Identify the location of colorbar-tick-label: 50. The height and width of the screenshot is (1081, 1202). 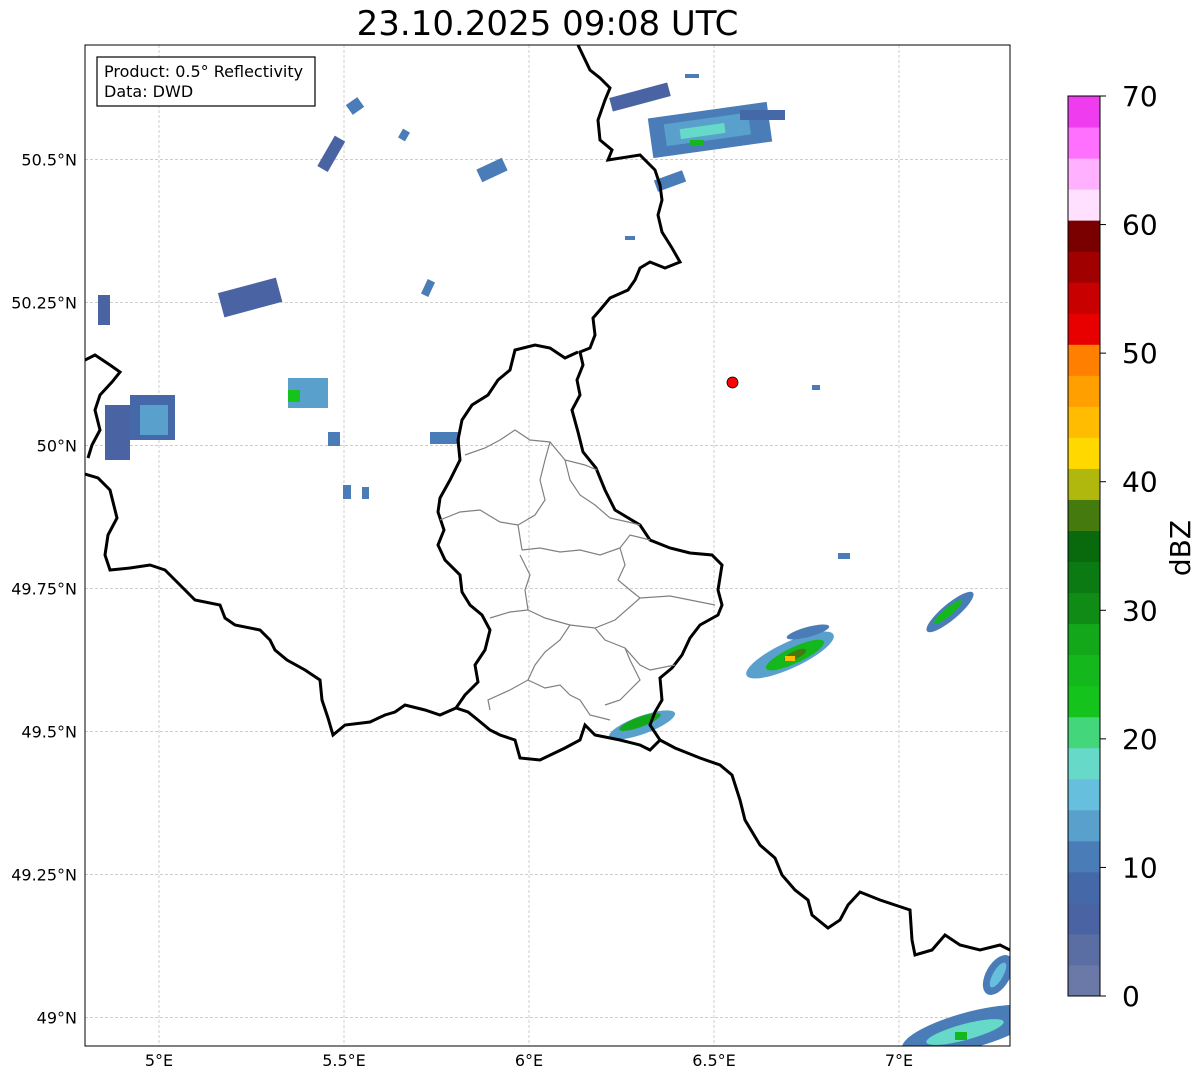
(1140, 353).